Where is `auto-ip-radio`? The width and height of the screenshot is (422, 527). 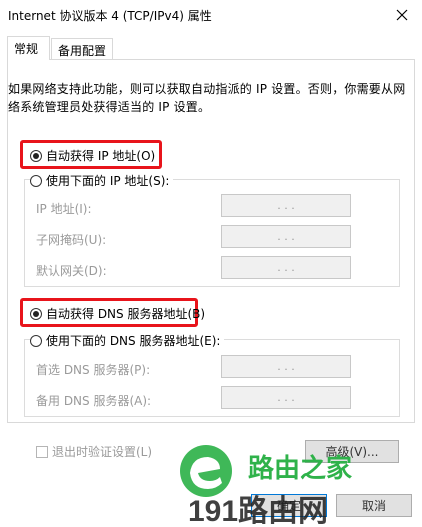 auto-ip-radio is located at coordinates (36, 155).